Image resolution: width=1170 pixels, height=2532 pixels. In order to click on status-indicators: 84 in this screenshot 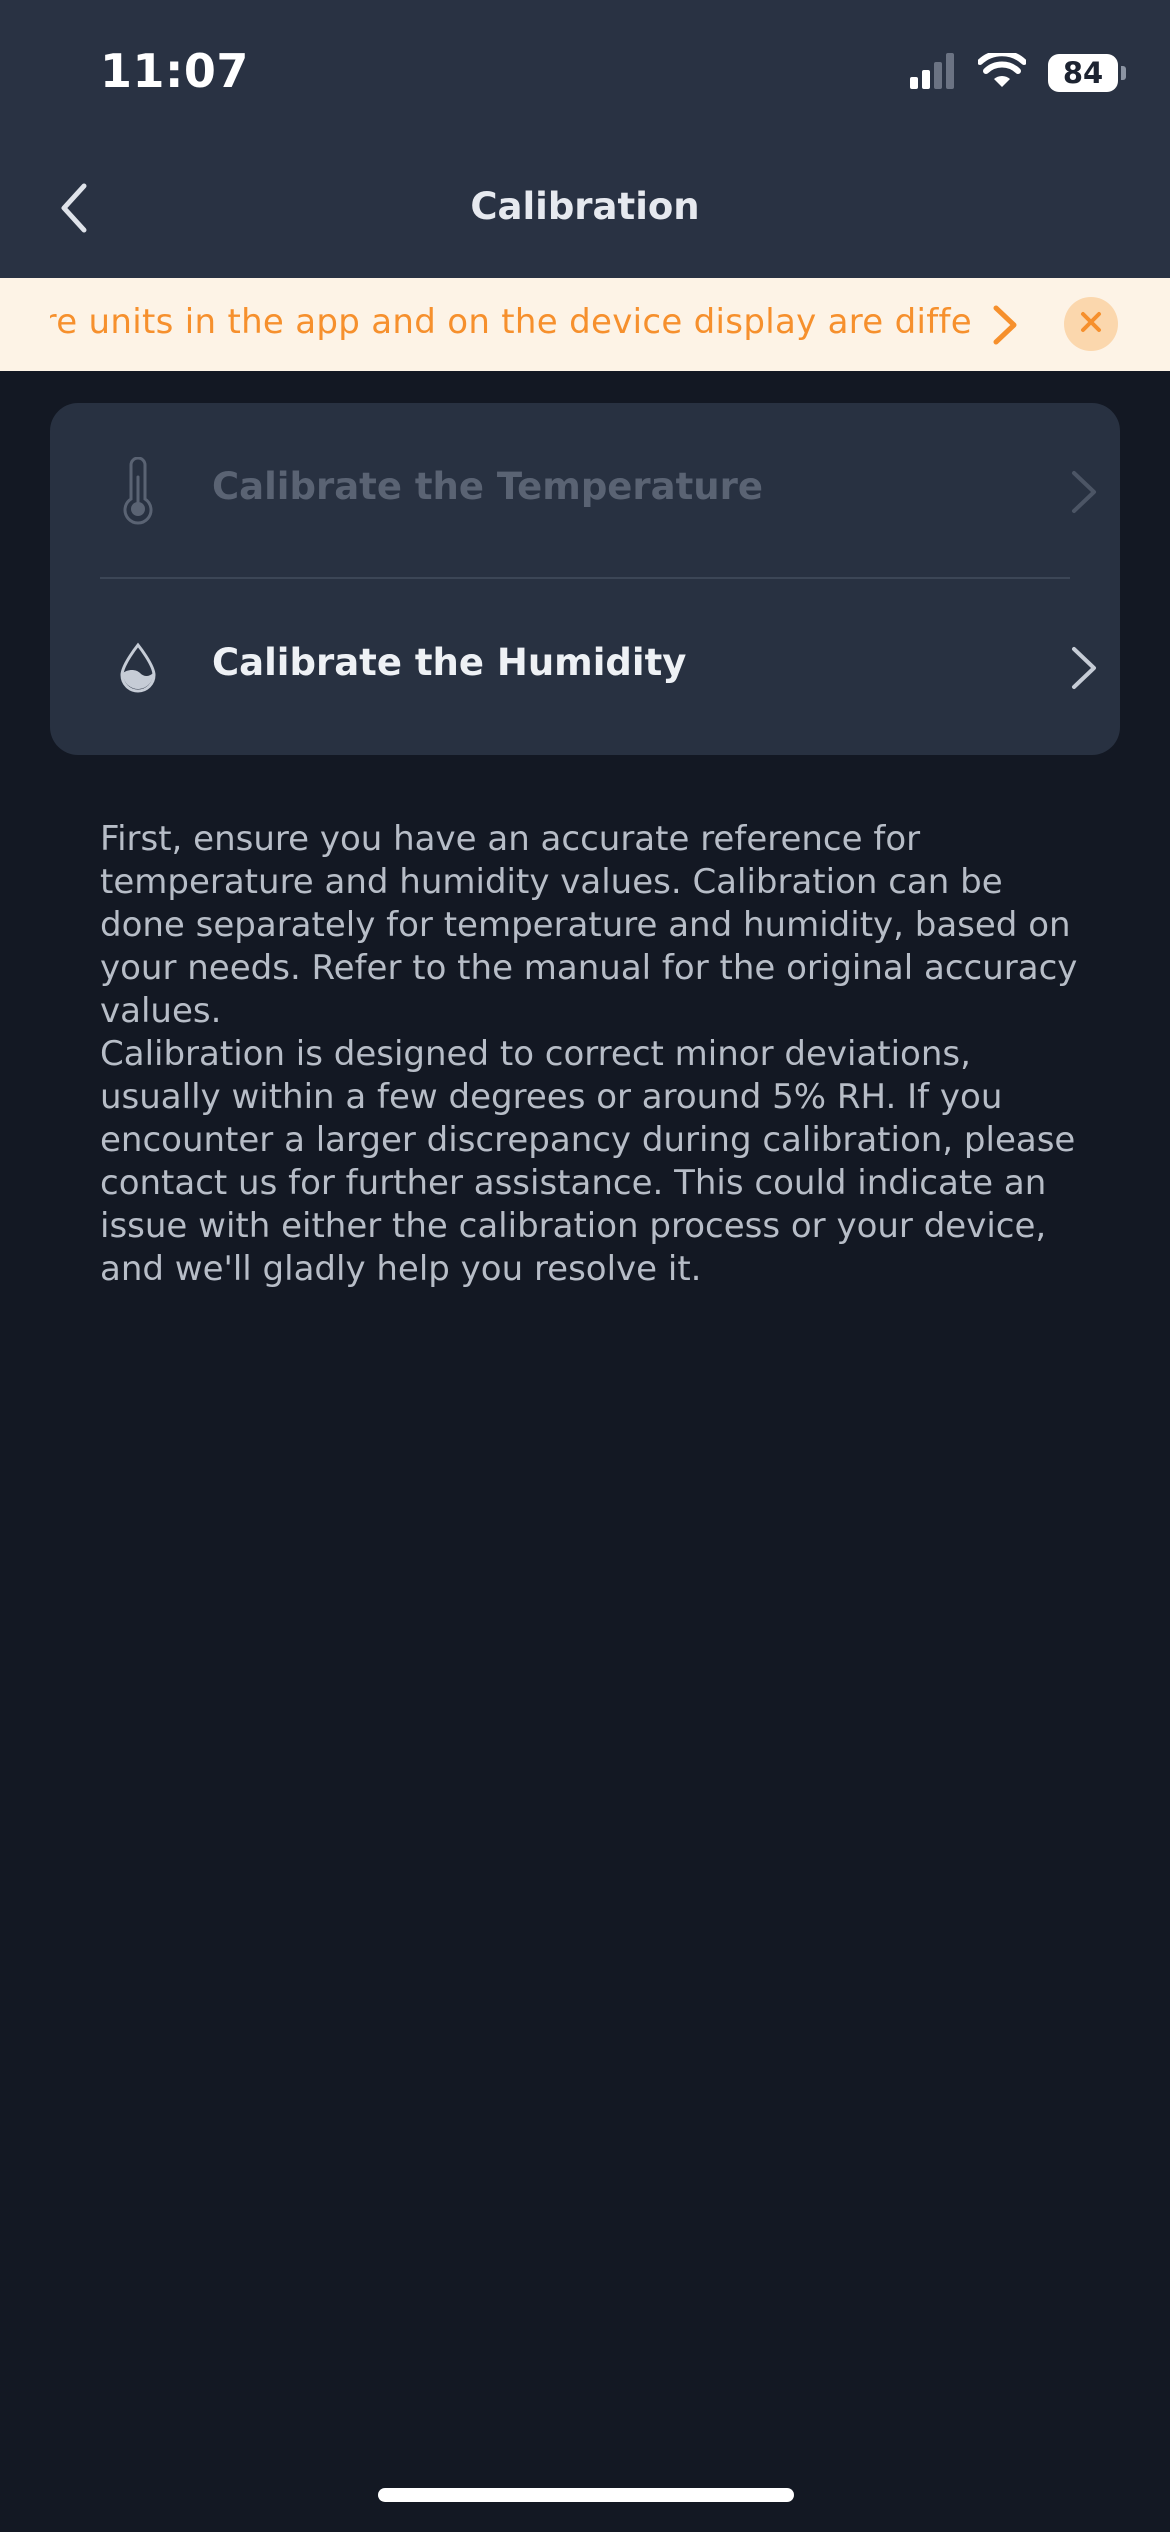, I will do `click(1018, 73)`.